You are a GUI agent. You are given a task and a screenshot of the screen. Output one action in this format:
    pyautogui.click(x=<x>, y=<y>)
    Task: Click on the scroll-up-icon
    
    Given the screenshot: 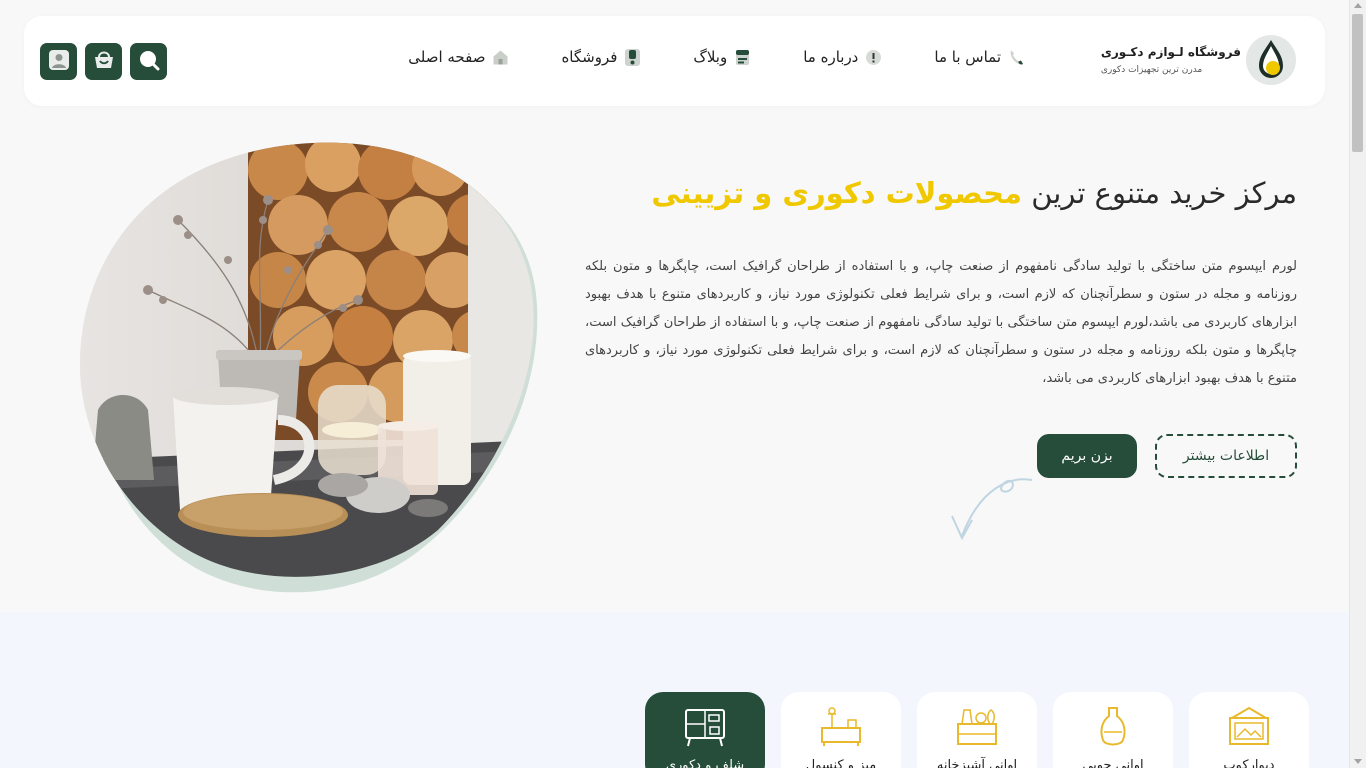 What is the action you would take?
    pyautogui.click(x=1358, y=5)
    